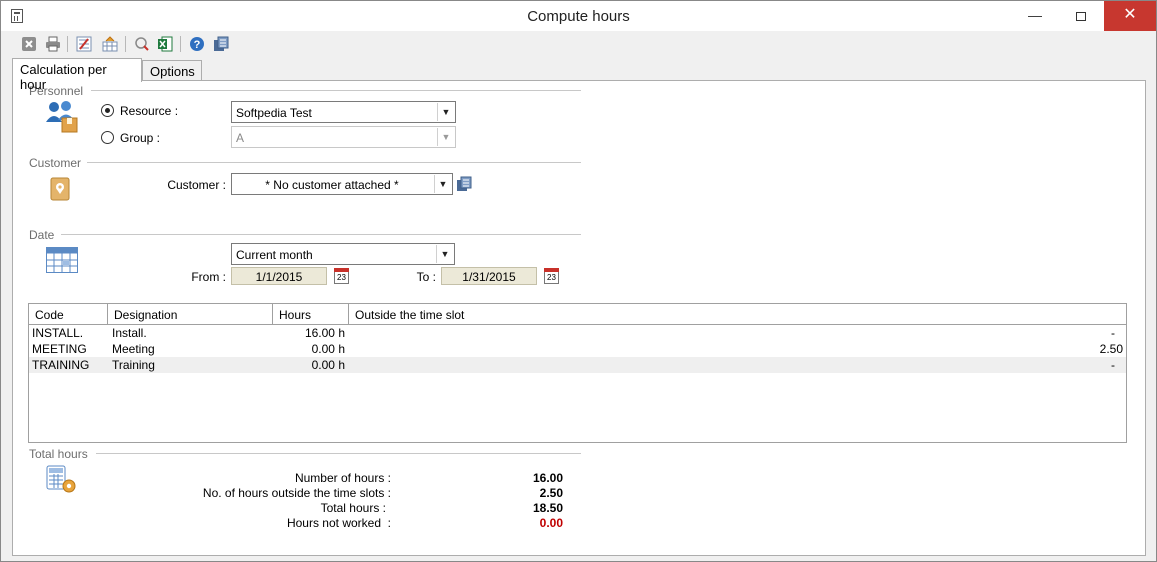 The height and width of the screenshot is (562, 1157). I want to click on chart-icon, so click(110, 44).